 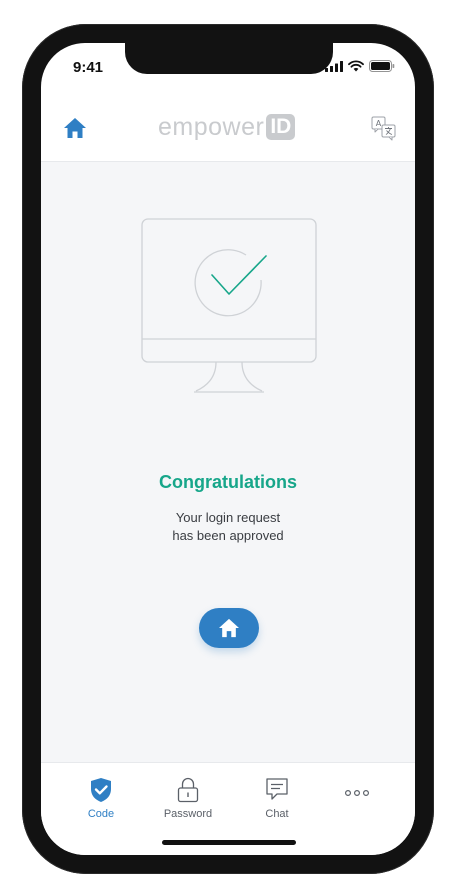 I want to click on success-title: Congratulations, so click(x=228, y=482).